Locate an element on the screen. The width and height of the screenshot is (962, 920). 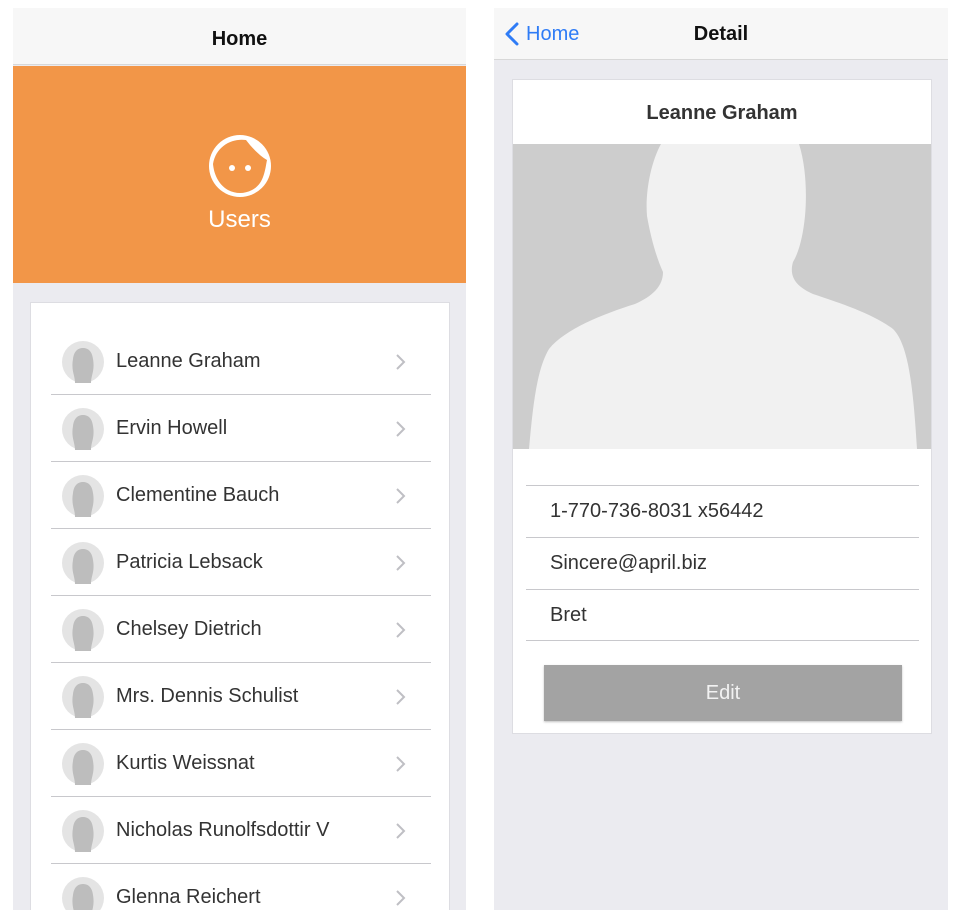
user-name: Kurtis Weissnat is located at coordinates (185, 763).